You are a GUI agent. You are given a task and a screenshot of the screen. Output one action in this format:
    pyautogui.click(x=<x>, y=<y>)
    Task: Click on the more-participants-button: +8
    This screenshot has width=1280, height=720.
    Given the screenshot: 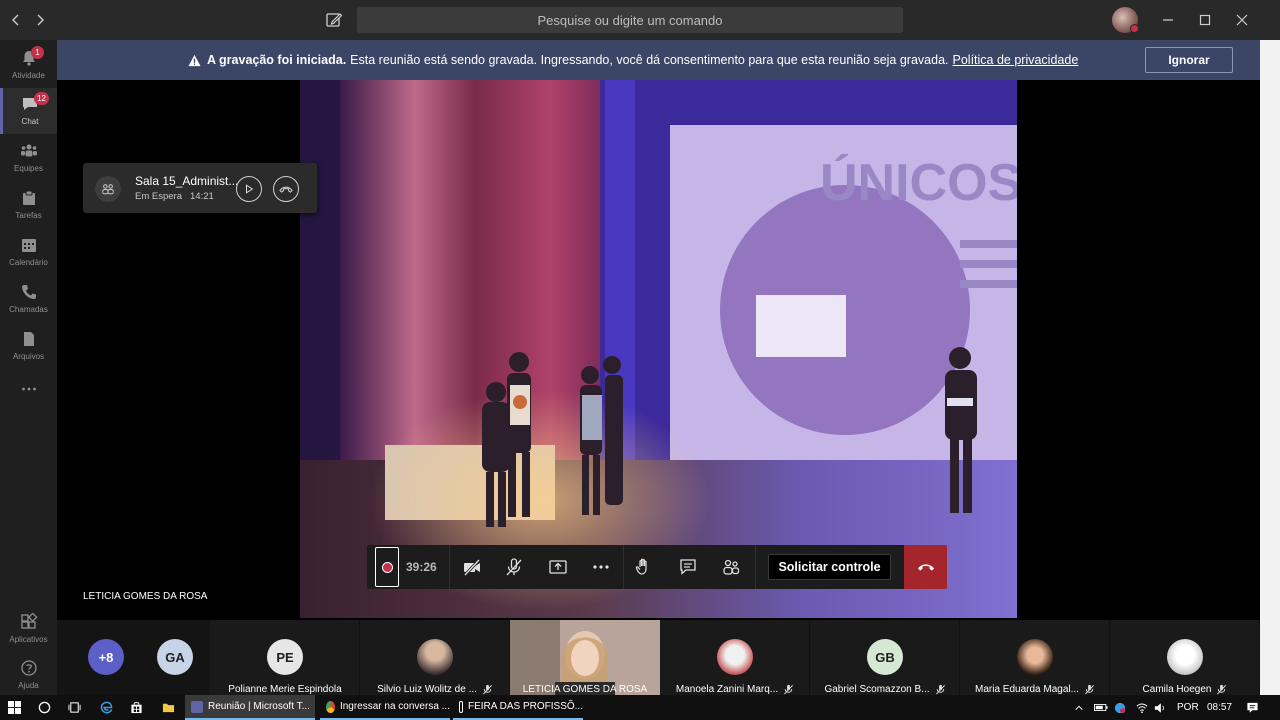 What is the action you would take?
    pyautogui.click(x=106, y=657)
    